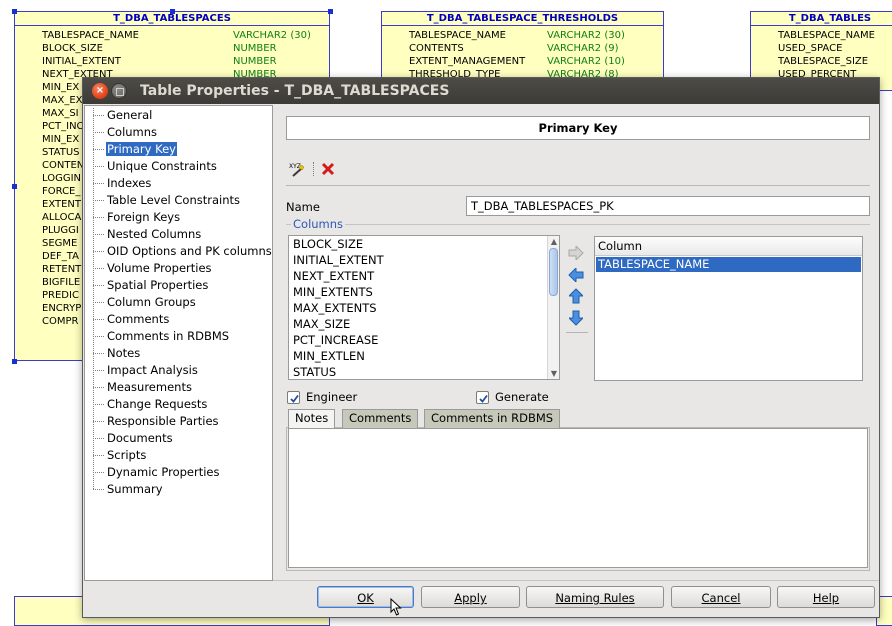  Describe the element at coordinates (60, 295) in the screenshot. I see `entity-column-name: PREDIC` at that location.